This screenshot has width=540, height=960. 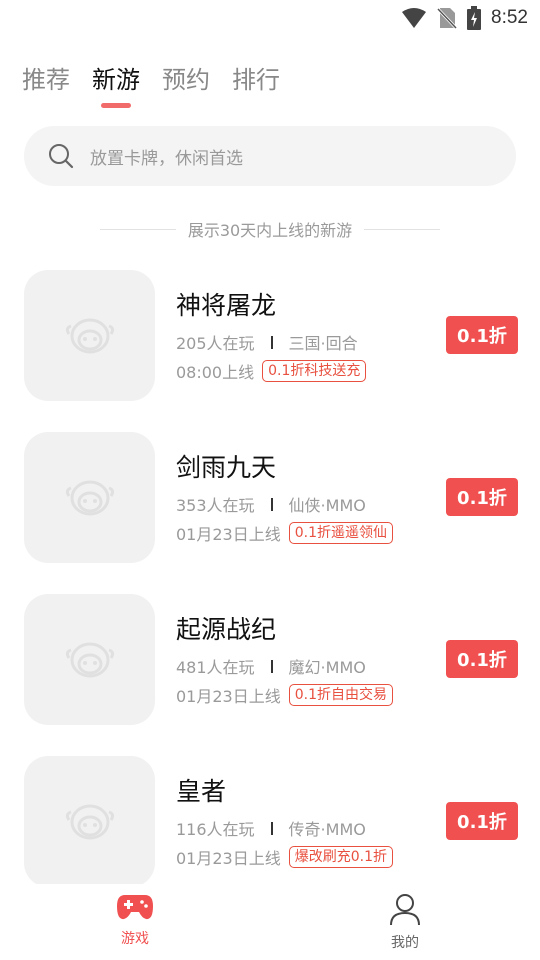 I want to click on gamepad-icon, so click(x=135, y=907).